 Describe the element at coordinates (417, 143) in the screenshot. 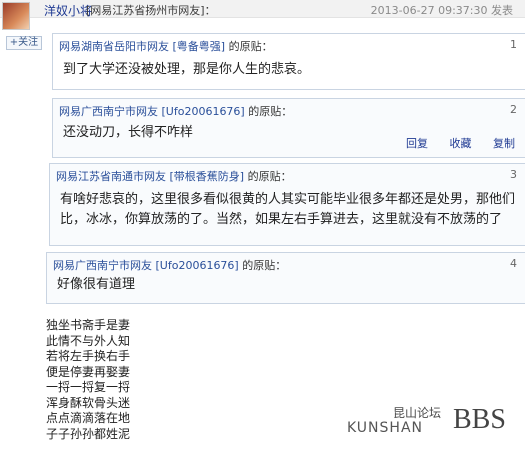

I see `reply-link: 回复` at that location.